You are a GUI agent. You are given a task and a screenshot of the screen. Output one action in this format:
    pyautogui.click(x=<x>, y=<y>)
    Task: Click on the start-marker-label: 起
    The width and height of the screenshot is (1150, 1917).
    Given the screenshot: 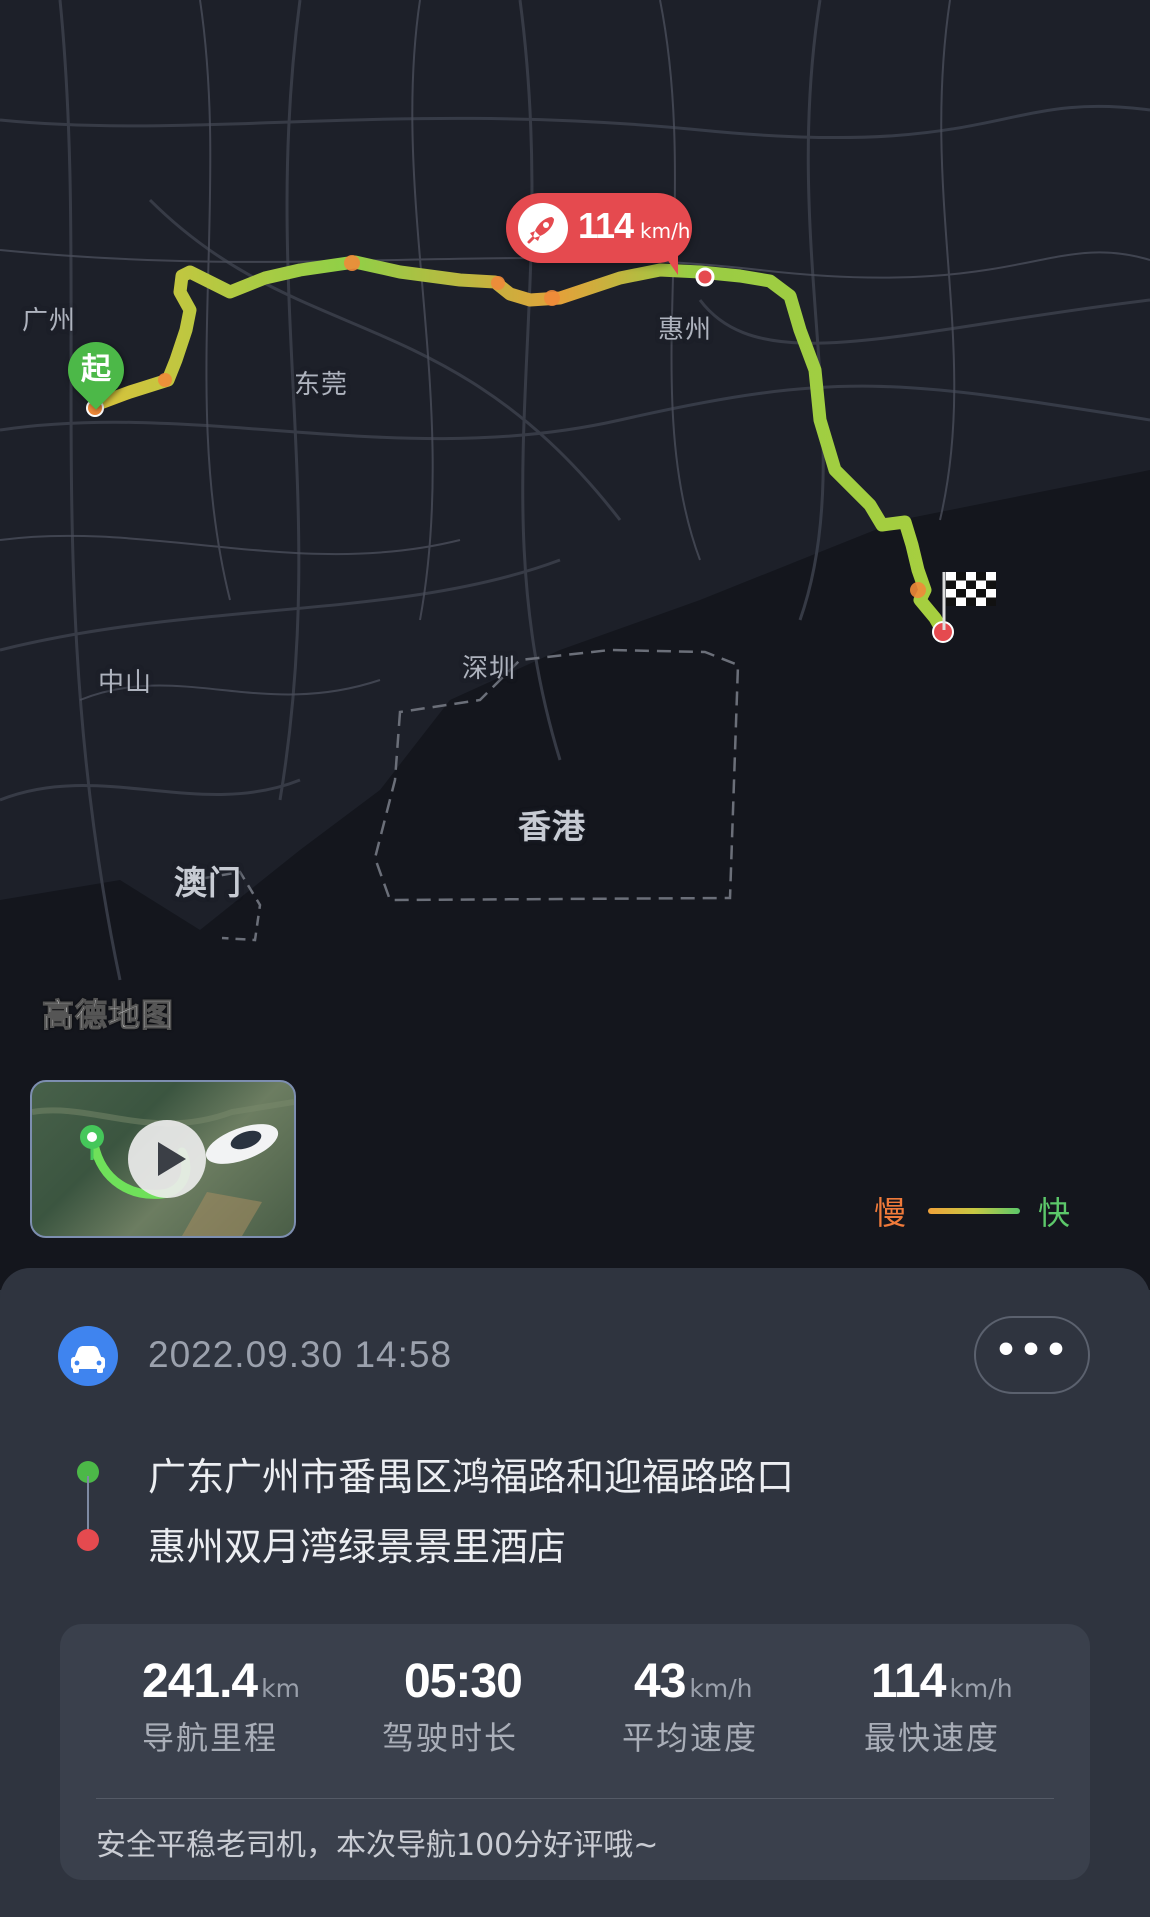 What is the action you would take?
    pyautogui.click(x=96, y=369)
    